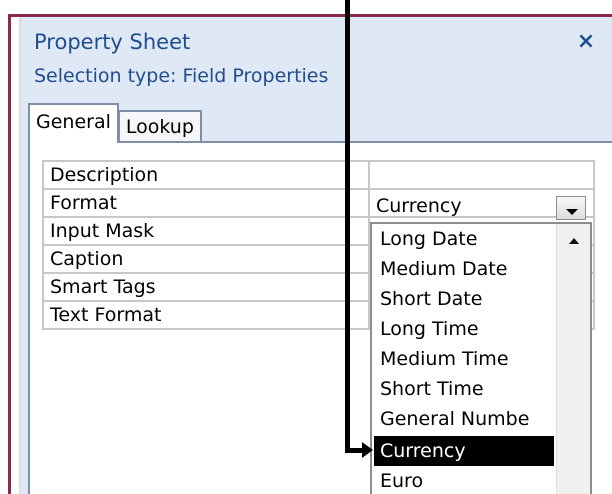 This screenshot has height=494, width=612. I want to click on dropdown-option: Euro, so click(464, 480).